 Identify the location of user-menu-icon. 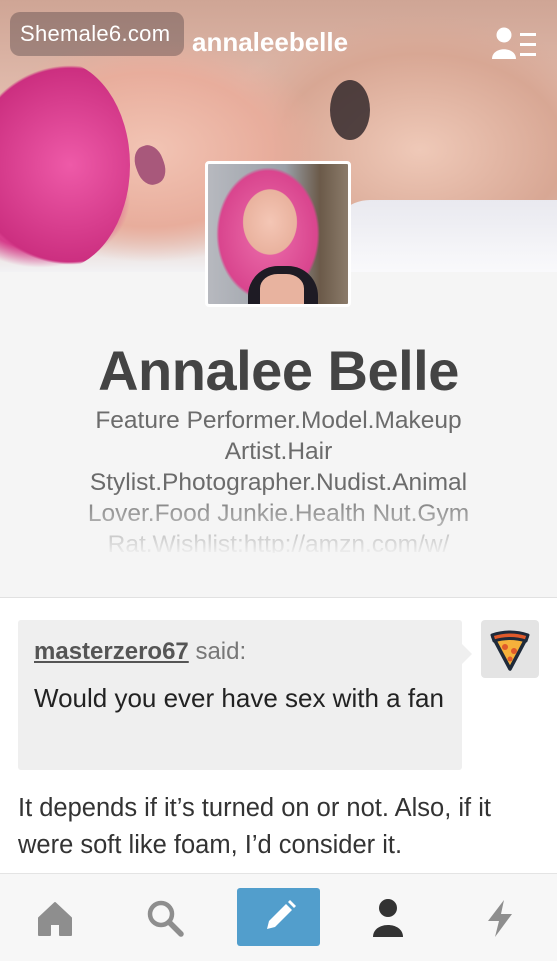
(515, 44).